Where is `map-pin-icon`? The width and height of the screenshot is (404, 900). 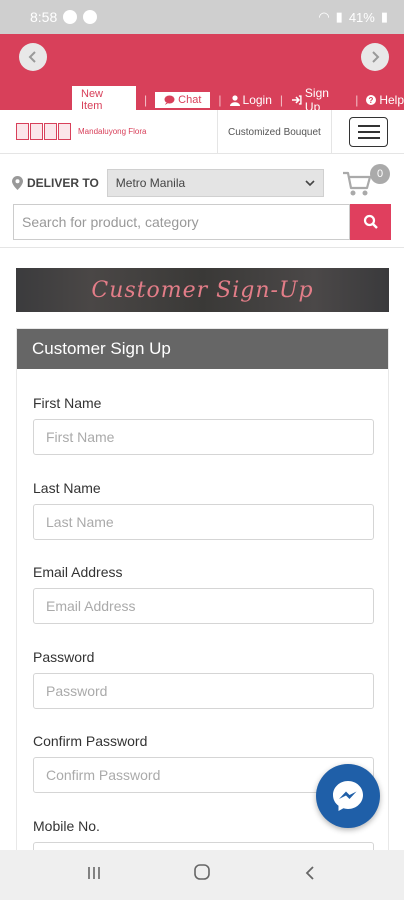 map-pin-icon is located at coordinates (17, 183).